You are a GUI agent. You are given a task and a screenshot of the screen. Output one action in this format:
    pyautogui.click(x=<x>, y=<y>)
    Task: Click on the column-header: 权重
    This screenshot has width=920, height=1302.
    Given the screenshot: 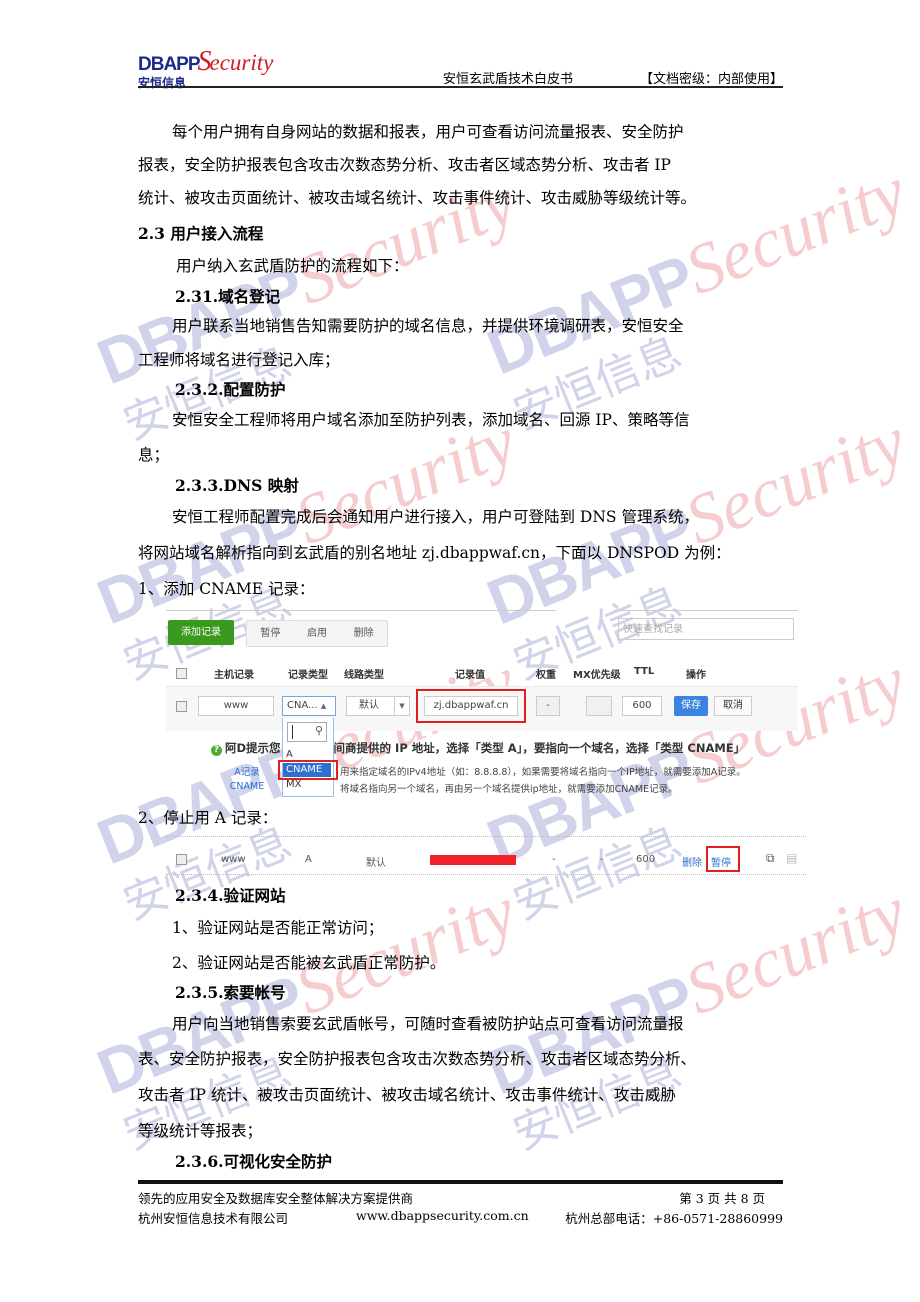 What is the action you would take?
    pyautogui.click(x=546, y=675)
    